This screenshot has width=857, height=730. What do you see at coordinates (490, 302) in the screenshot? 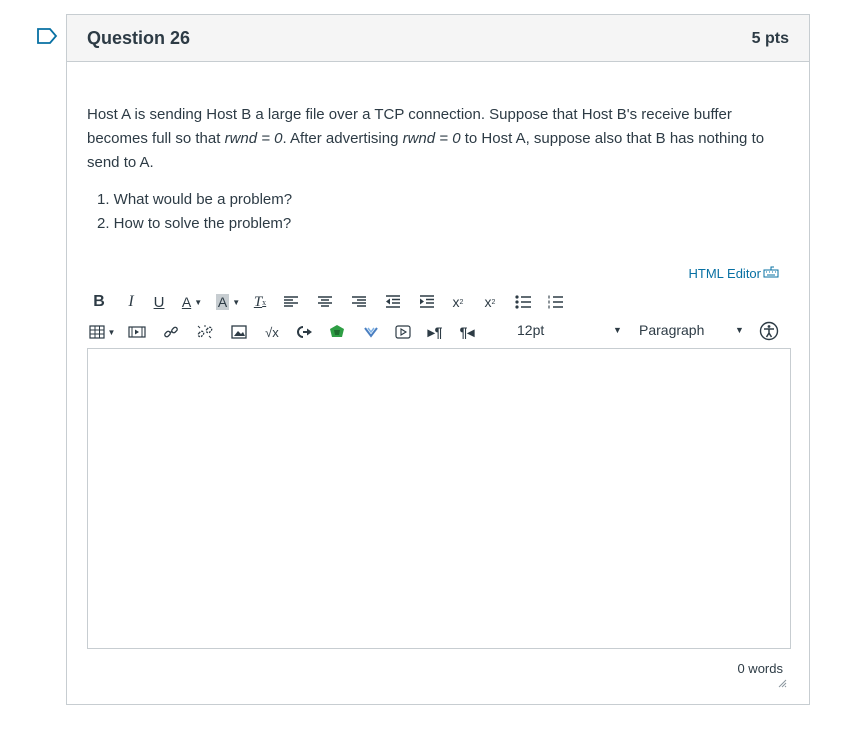
I see `subscript-icon: x2` at bounding box center [490, 302].